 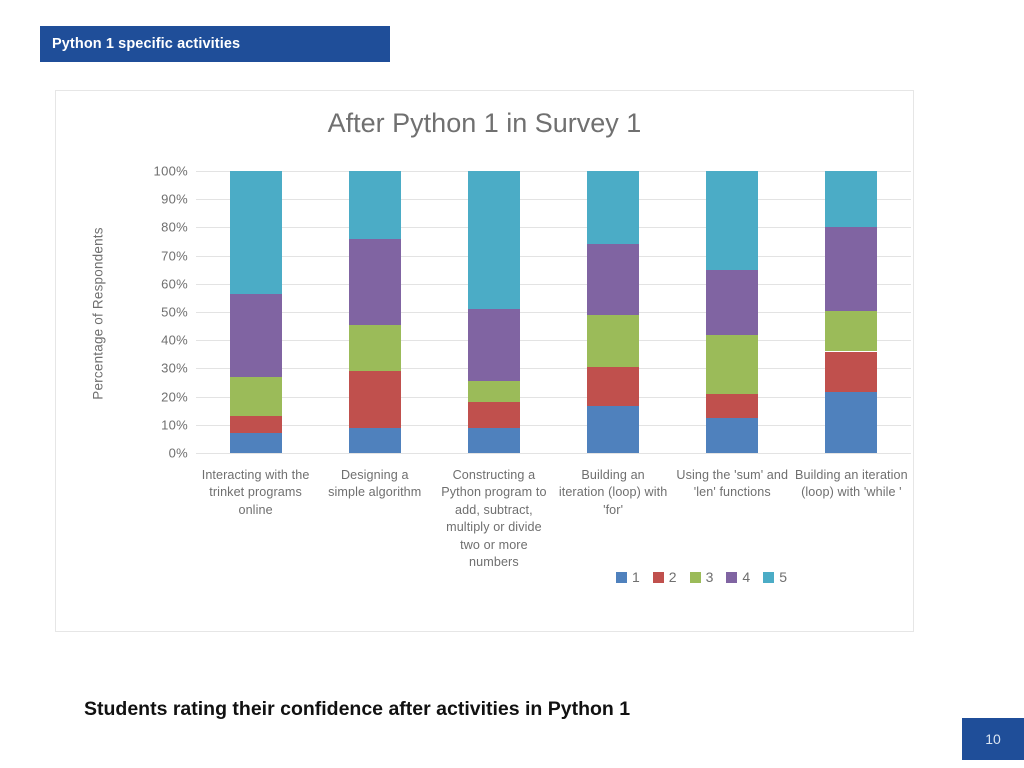 I want to click on page-number-text: 10, so click(x=993, y=739).